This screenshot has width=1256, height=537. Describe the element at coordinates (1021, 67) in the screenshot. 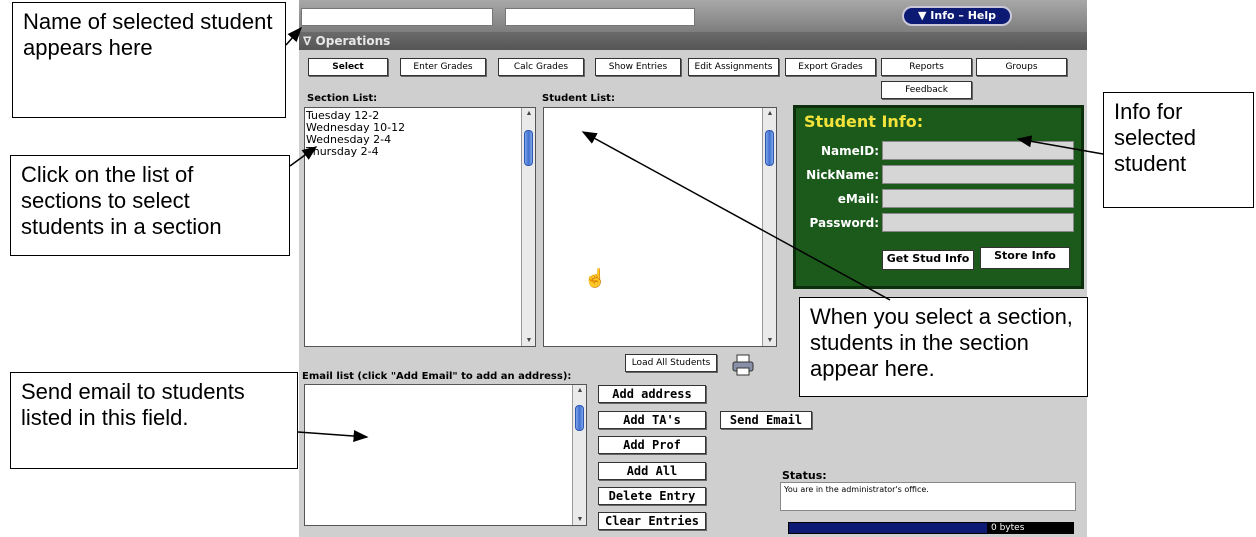

I see `groups-button: Groups` at that location.